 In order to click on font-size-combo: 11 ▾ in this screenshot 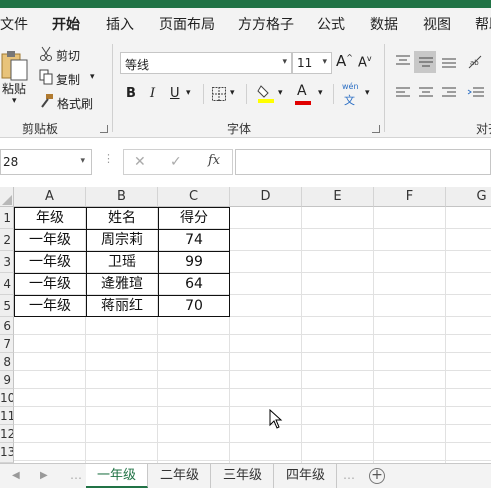, I will do `click(312, 63)`.